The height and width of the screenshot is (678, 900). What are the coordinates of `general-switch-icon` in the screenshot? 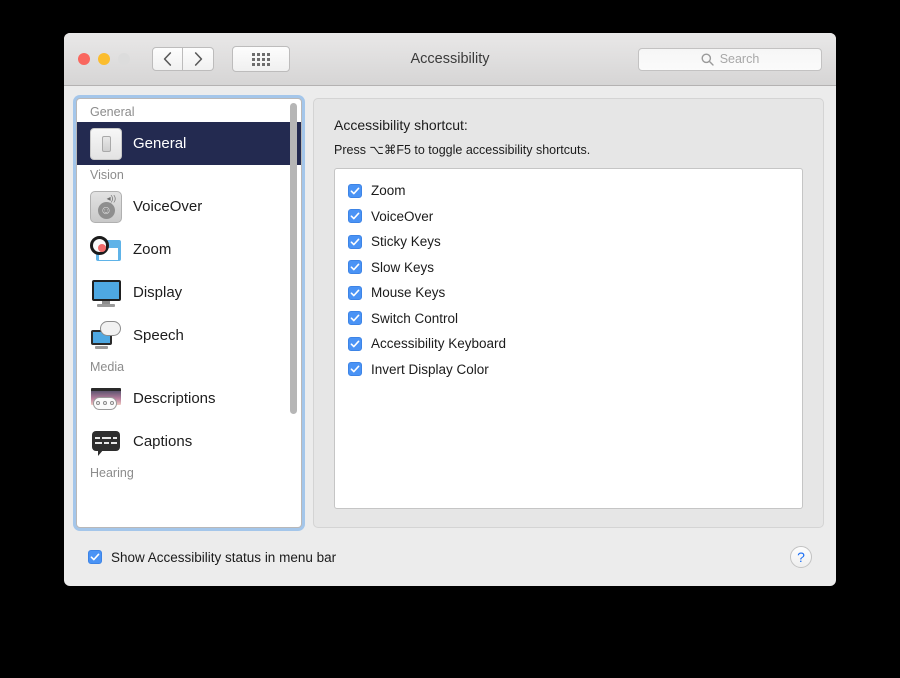 It's located at (106, 143).